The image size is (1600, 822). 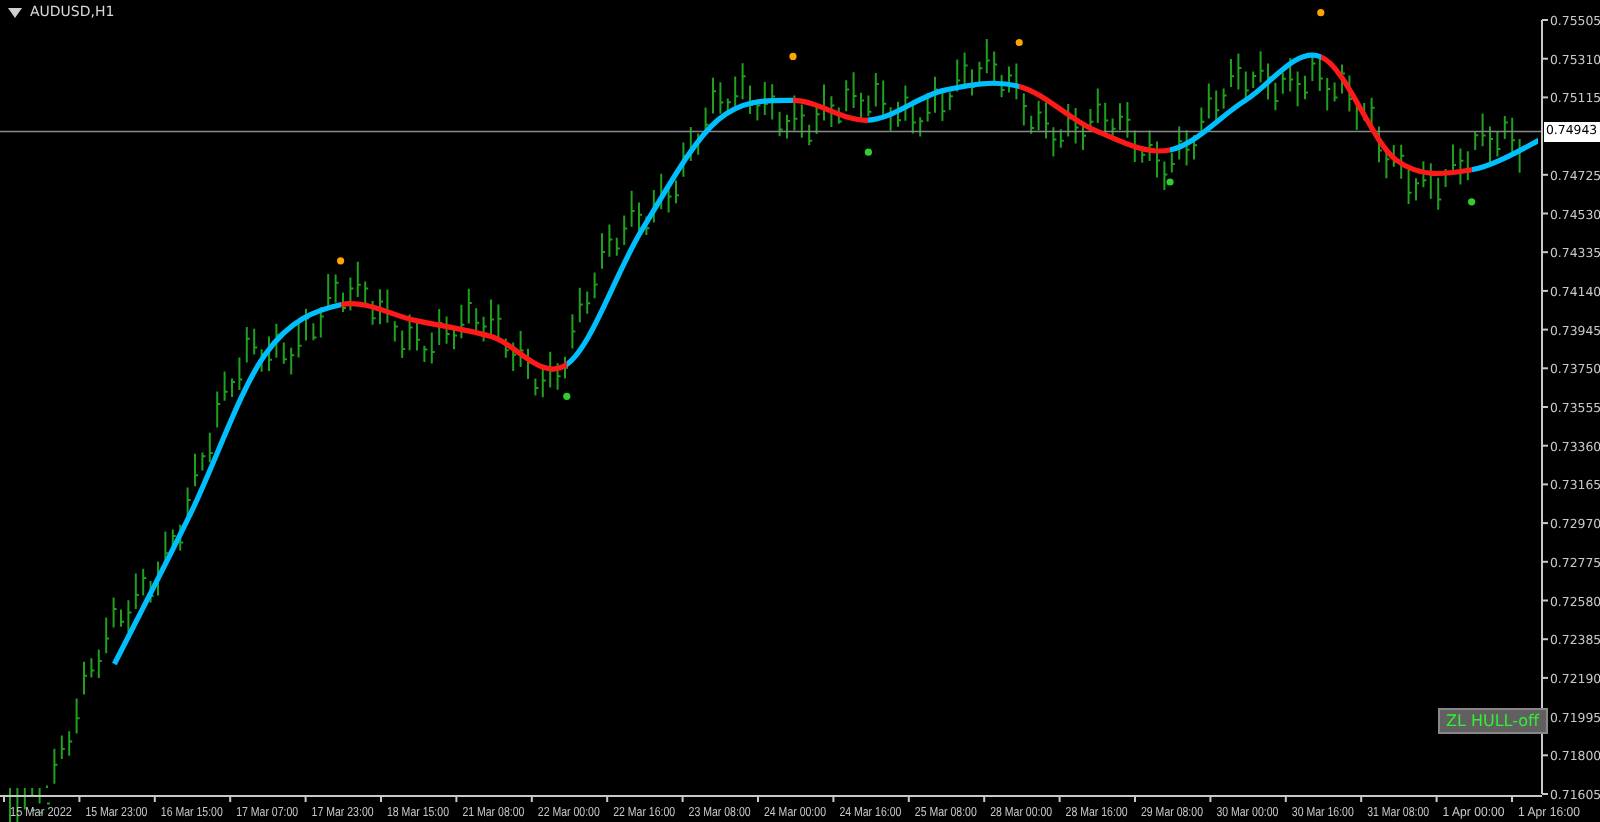 What do you see at coordinates (15, 12) in the screenshot?
I see `dropdown-icon` at bounding box center [15, 12].